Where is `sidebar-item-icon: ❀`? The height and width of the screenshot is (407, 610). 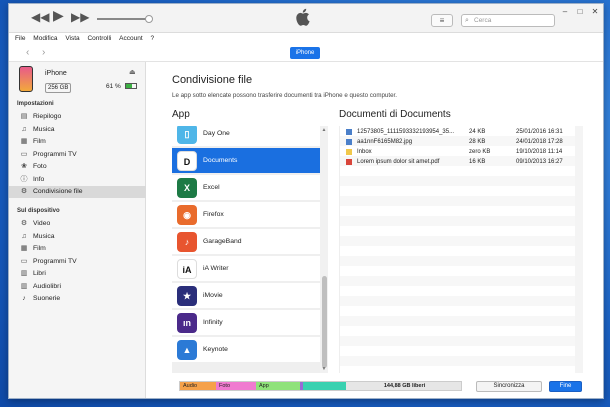 sidebar-item-icon: ❀ is located at coordinates (24, 166).